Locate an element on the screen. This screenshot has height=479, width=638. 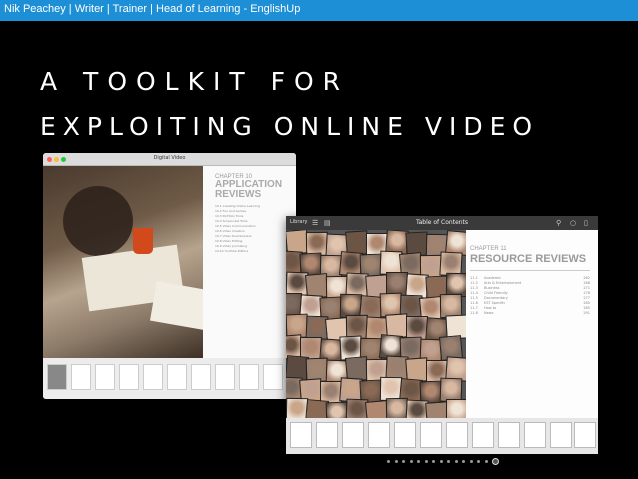
toolbar-title: Table of Contents is located at coordinates (442, 222).